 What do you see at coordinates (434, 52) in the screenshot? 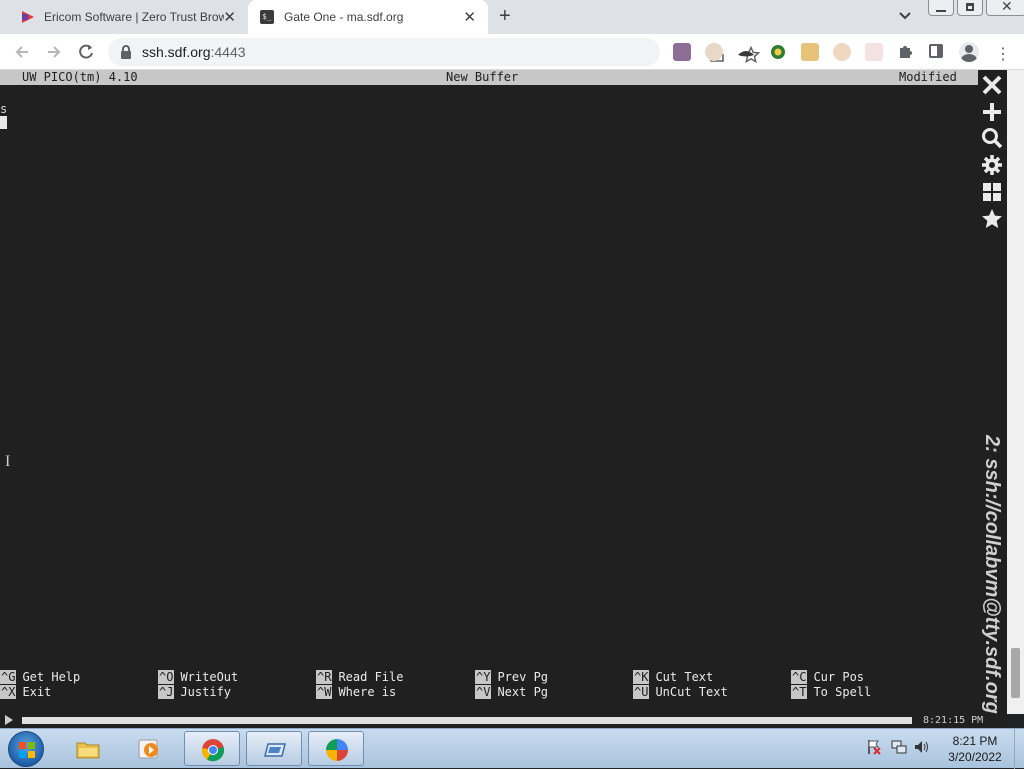
I see `address-bar: ssh.sdf.org:4443` at bounding box center [434, 52].